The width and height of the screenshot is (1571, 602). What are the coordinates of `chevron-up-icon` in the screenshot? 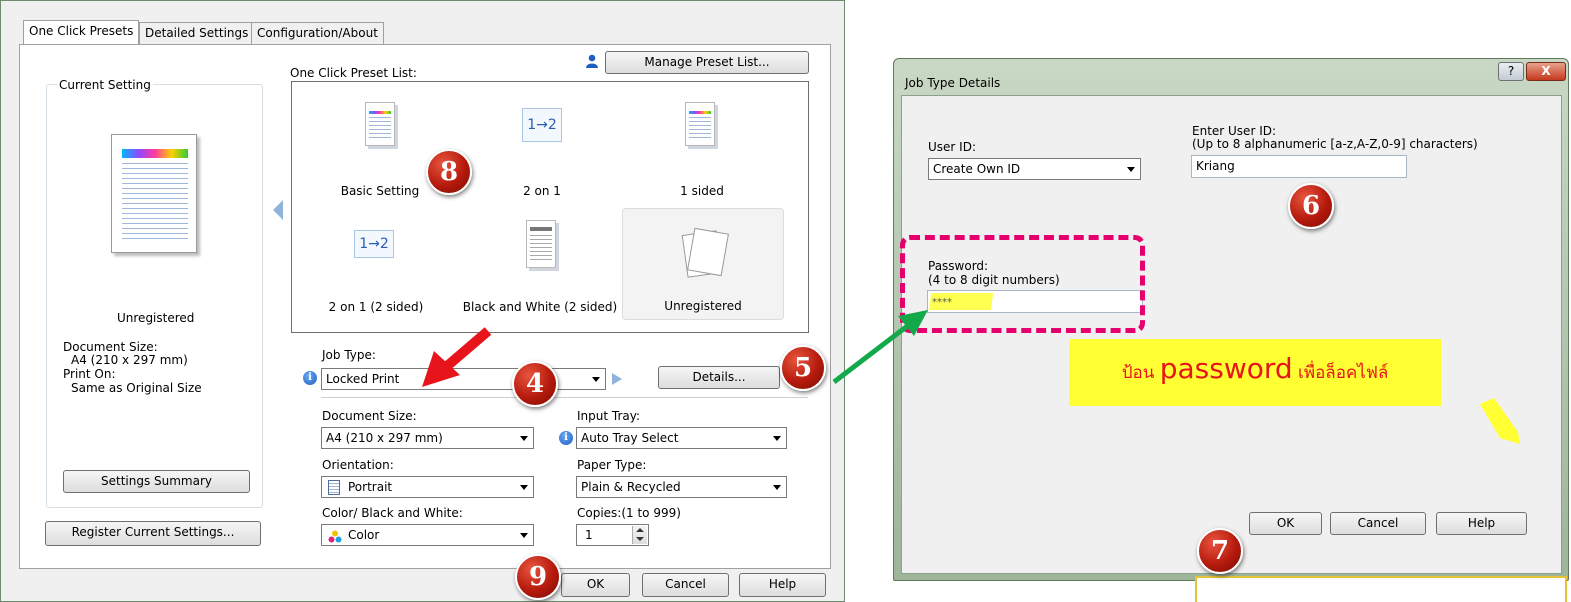 It's located at (640, 530).